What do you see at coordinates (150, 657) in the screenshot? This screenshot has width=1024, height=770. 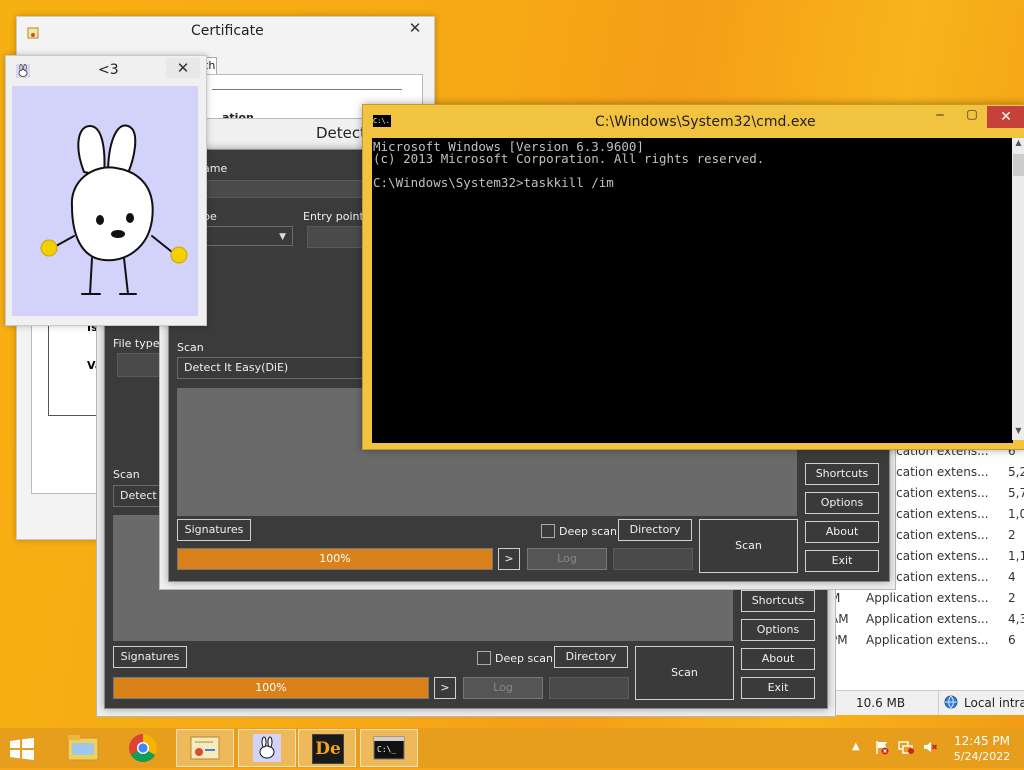 I see `die-back-signatures-button: Signatures` at bounding box center [150, 657].